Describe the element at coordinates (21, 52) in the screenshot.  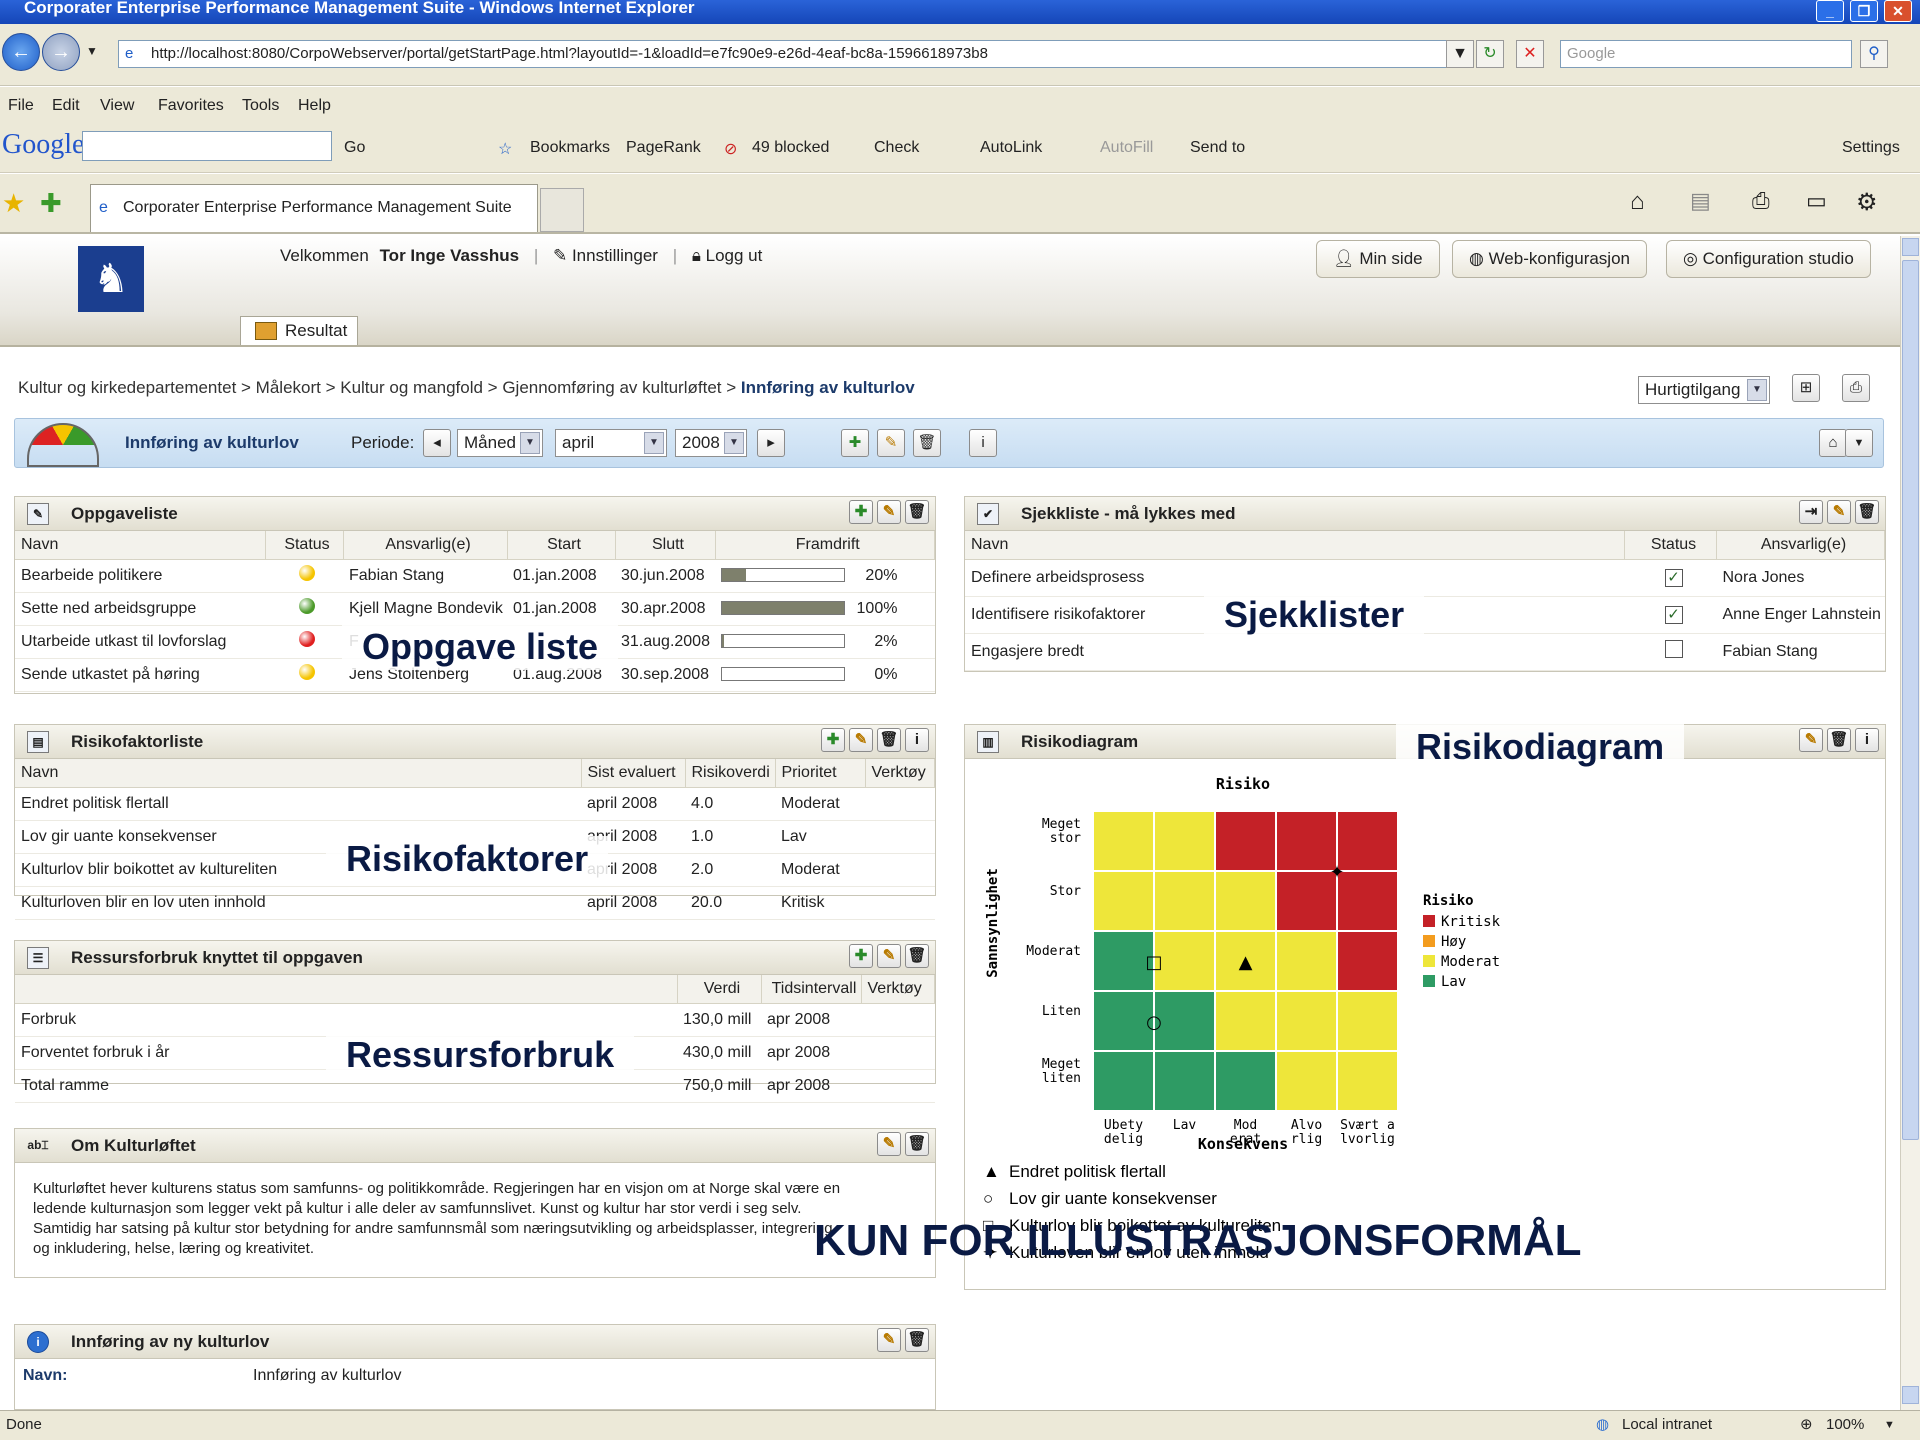
I see `back-button: ←` at that location.